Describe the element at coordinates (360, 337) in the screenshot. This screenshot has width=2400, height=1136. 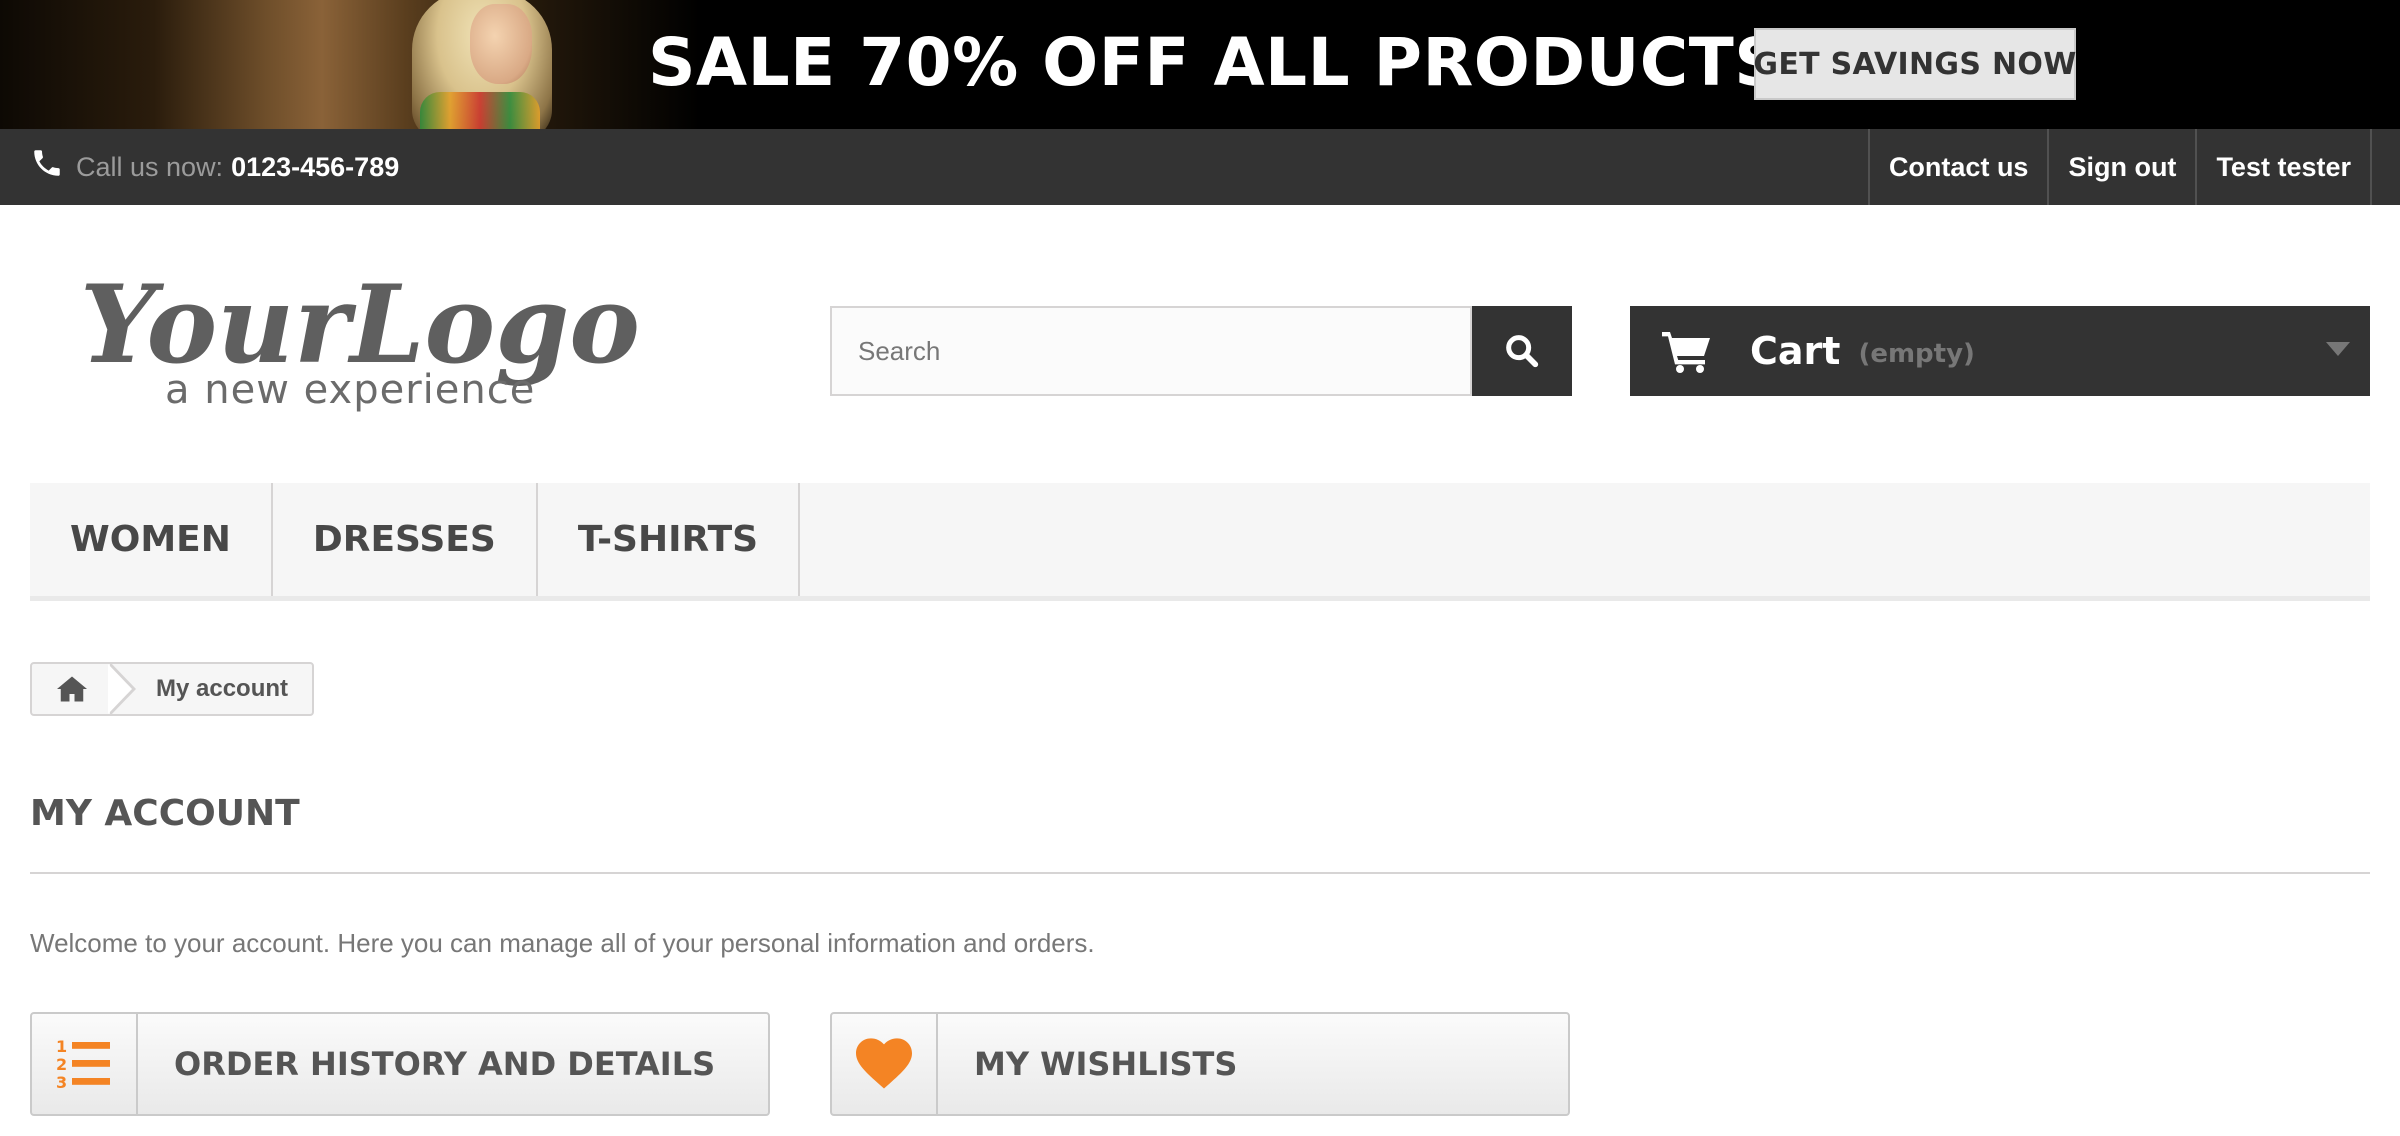
I see `logo-image: YourLogo a new experience` at that location.